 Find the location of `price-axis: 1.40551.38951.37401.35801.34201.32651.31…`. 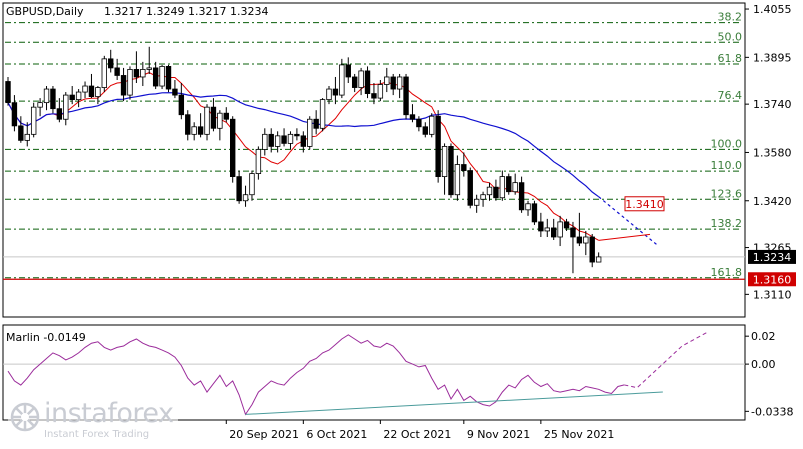

price-axis: 1.40551.38951.37401.35801.34201.32651.31… is located at coordinates (770, 152).